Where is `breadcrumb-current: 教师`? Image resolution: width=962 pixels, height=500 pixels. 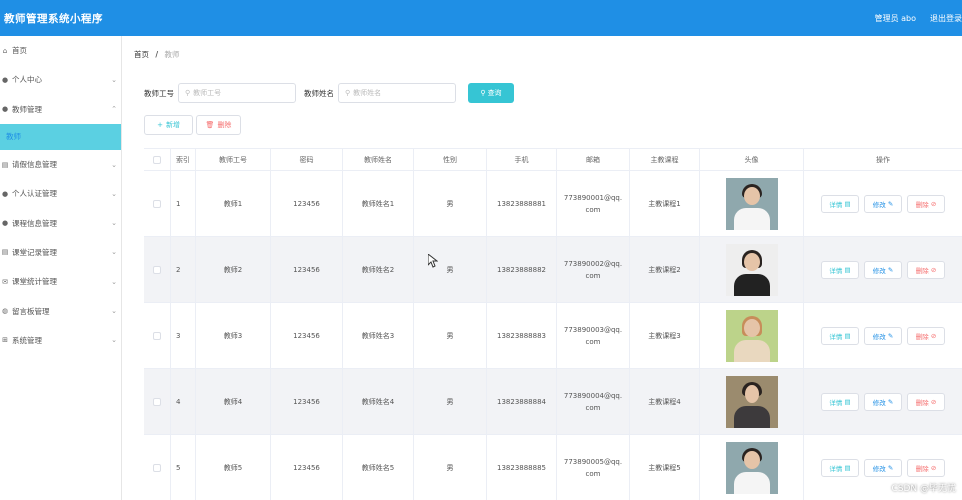
breadcrumb-current: 教师 is located at coordinates (172, 54).